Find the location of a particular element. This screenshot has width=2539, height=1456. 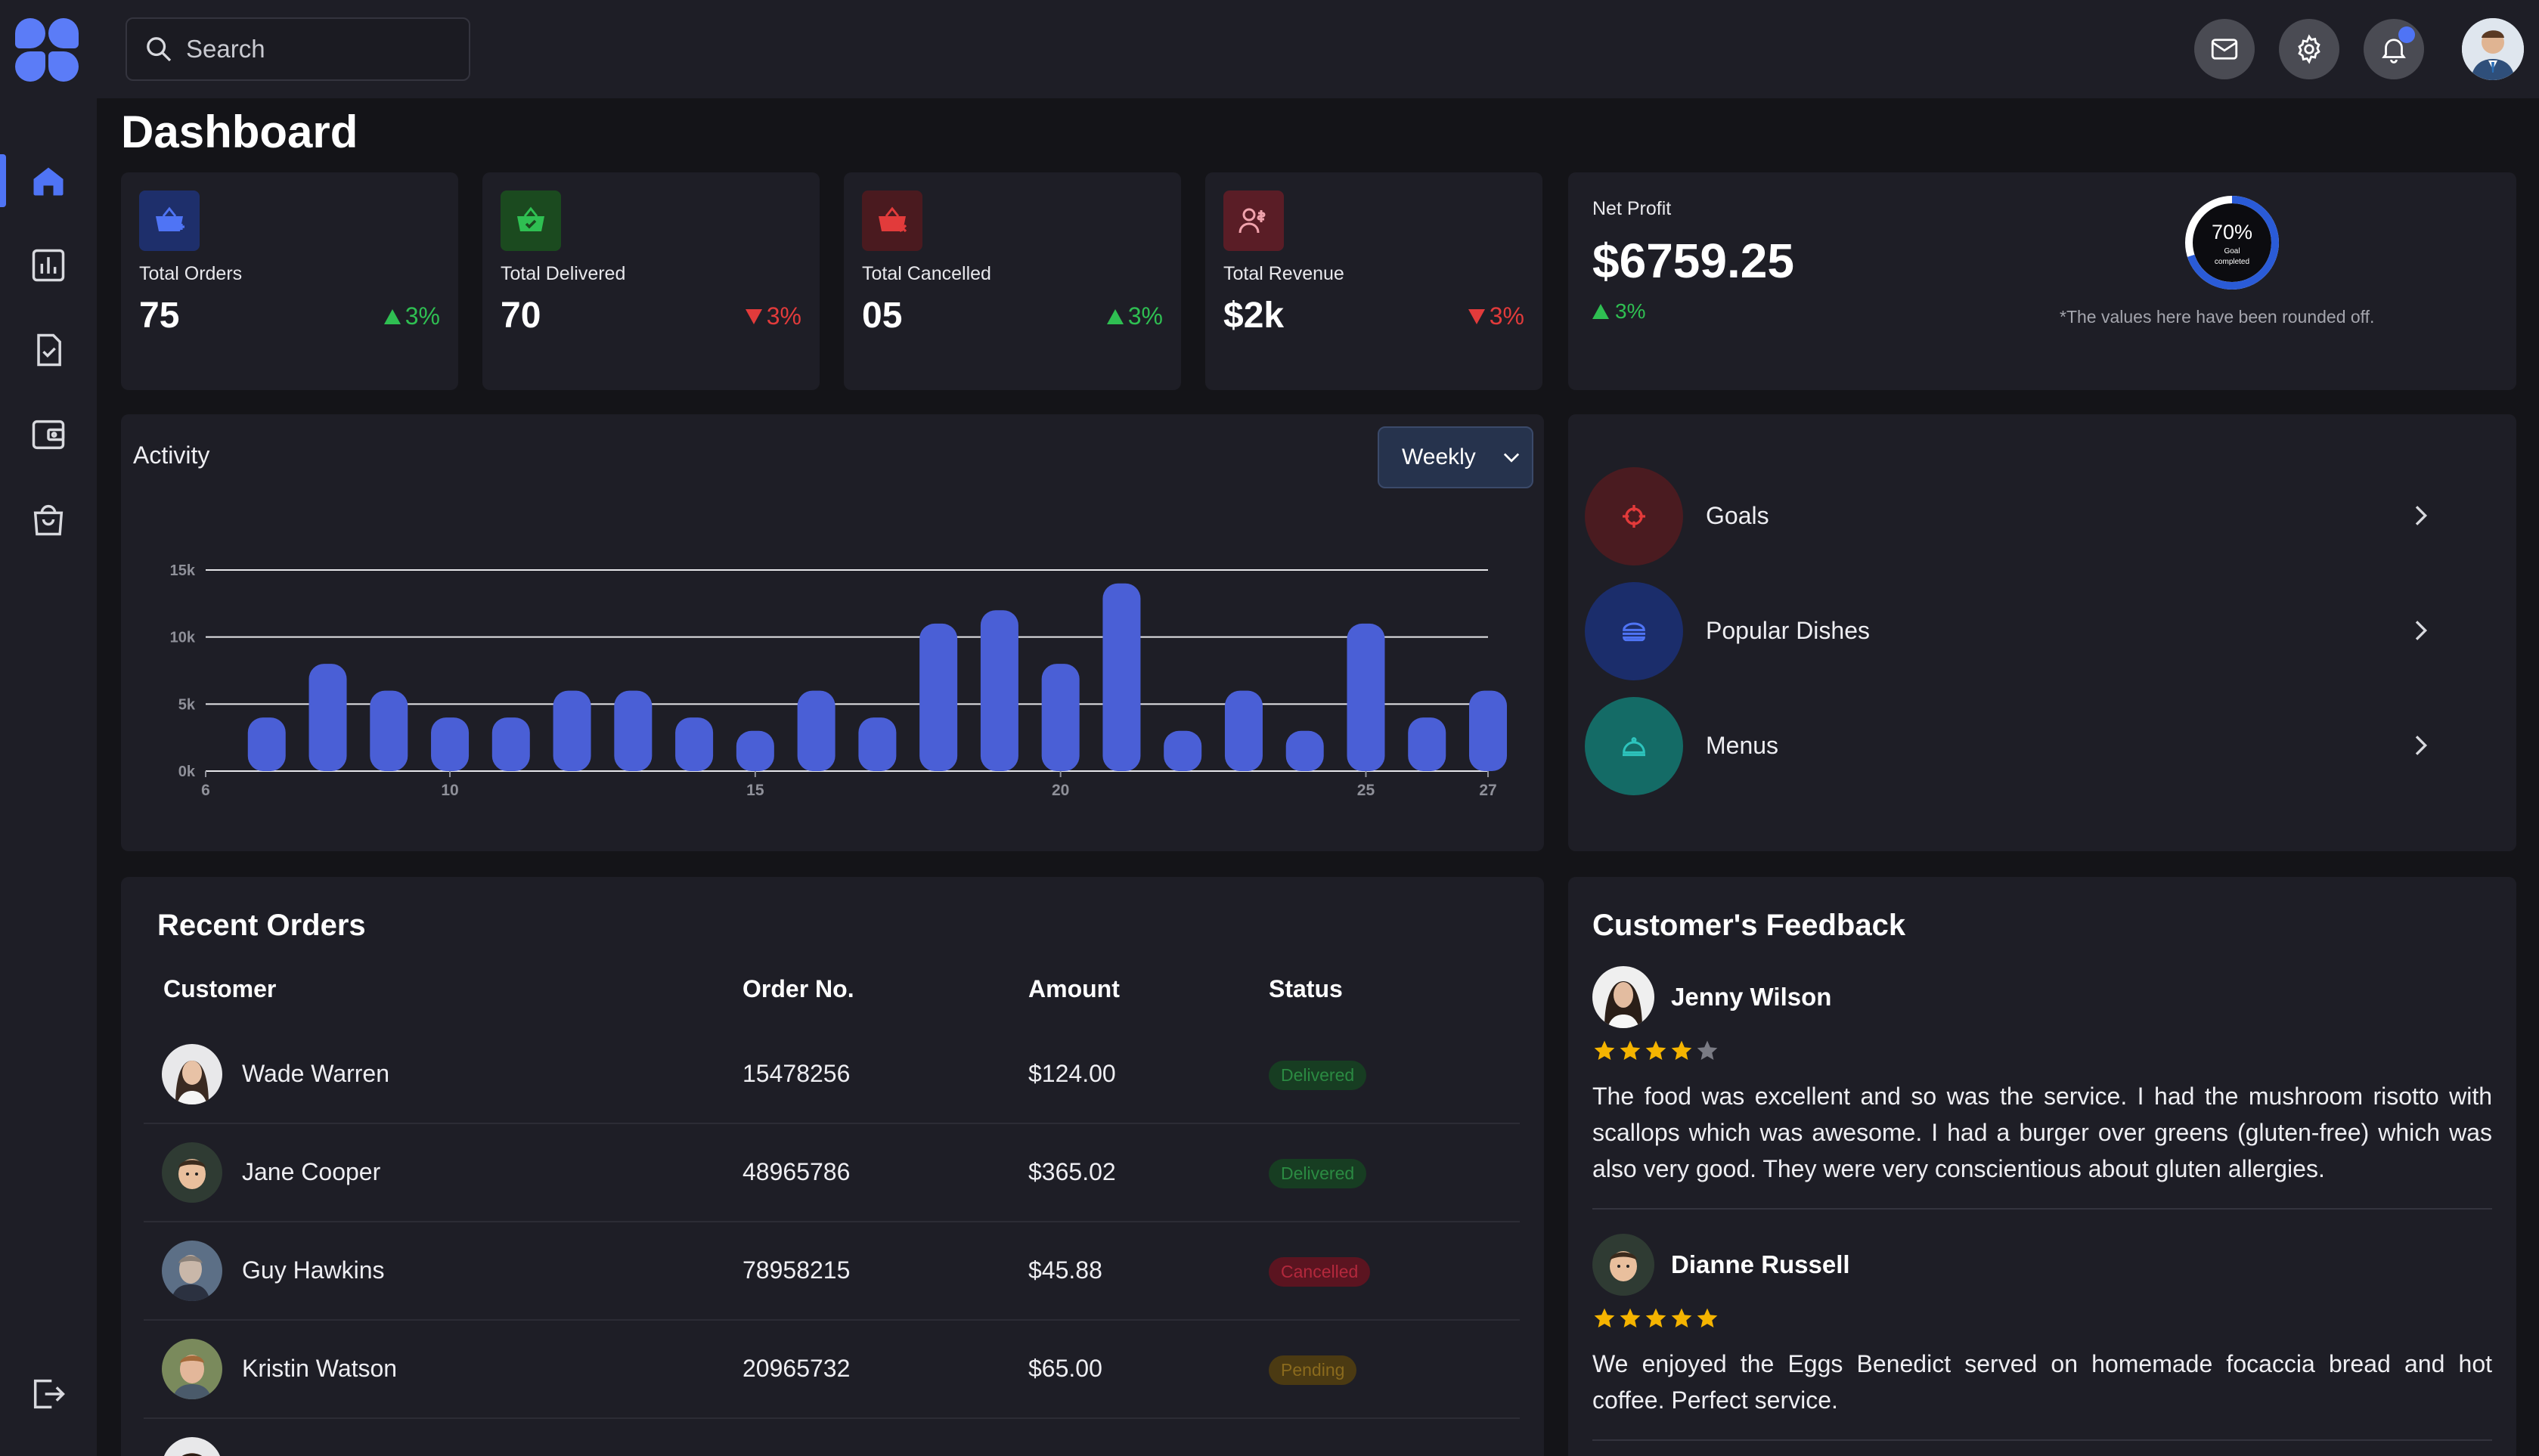

period-select-value: Weekly is located at coordinates (1439, 457).